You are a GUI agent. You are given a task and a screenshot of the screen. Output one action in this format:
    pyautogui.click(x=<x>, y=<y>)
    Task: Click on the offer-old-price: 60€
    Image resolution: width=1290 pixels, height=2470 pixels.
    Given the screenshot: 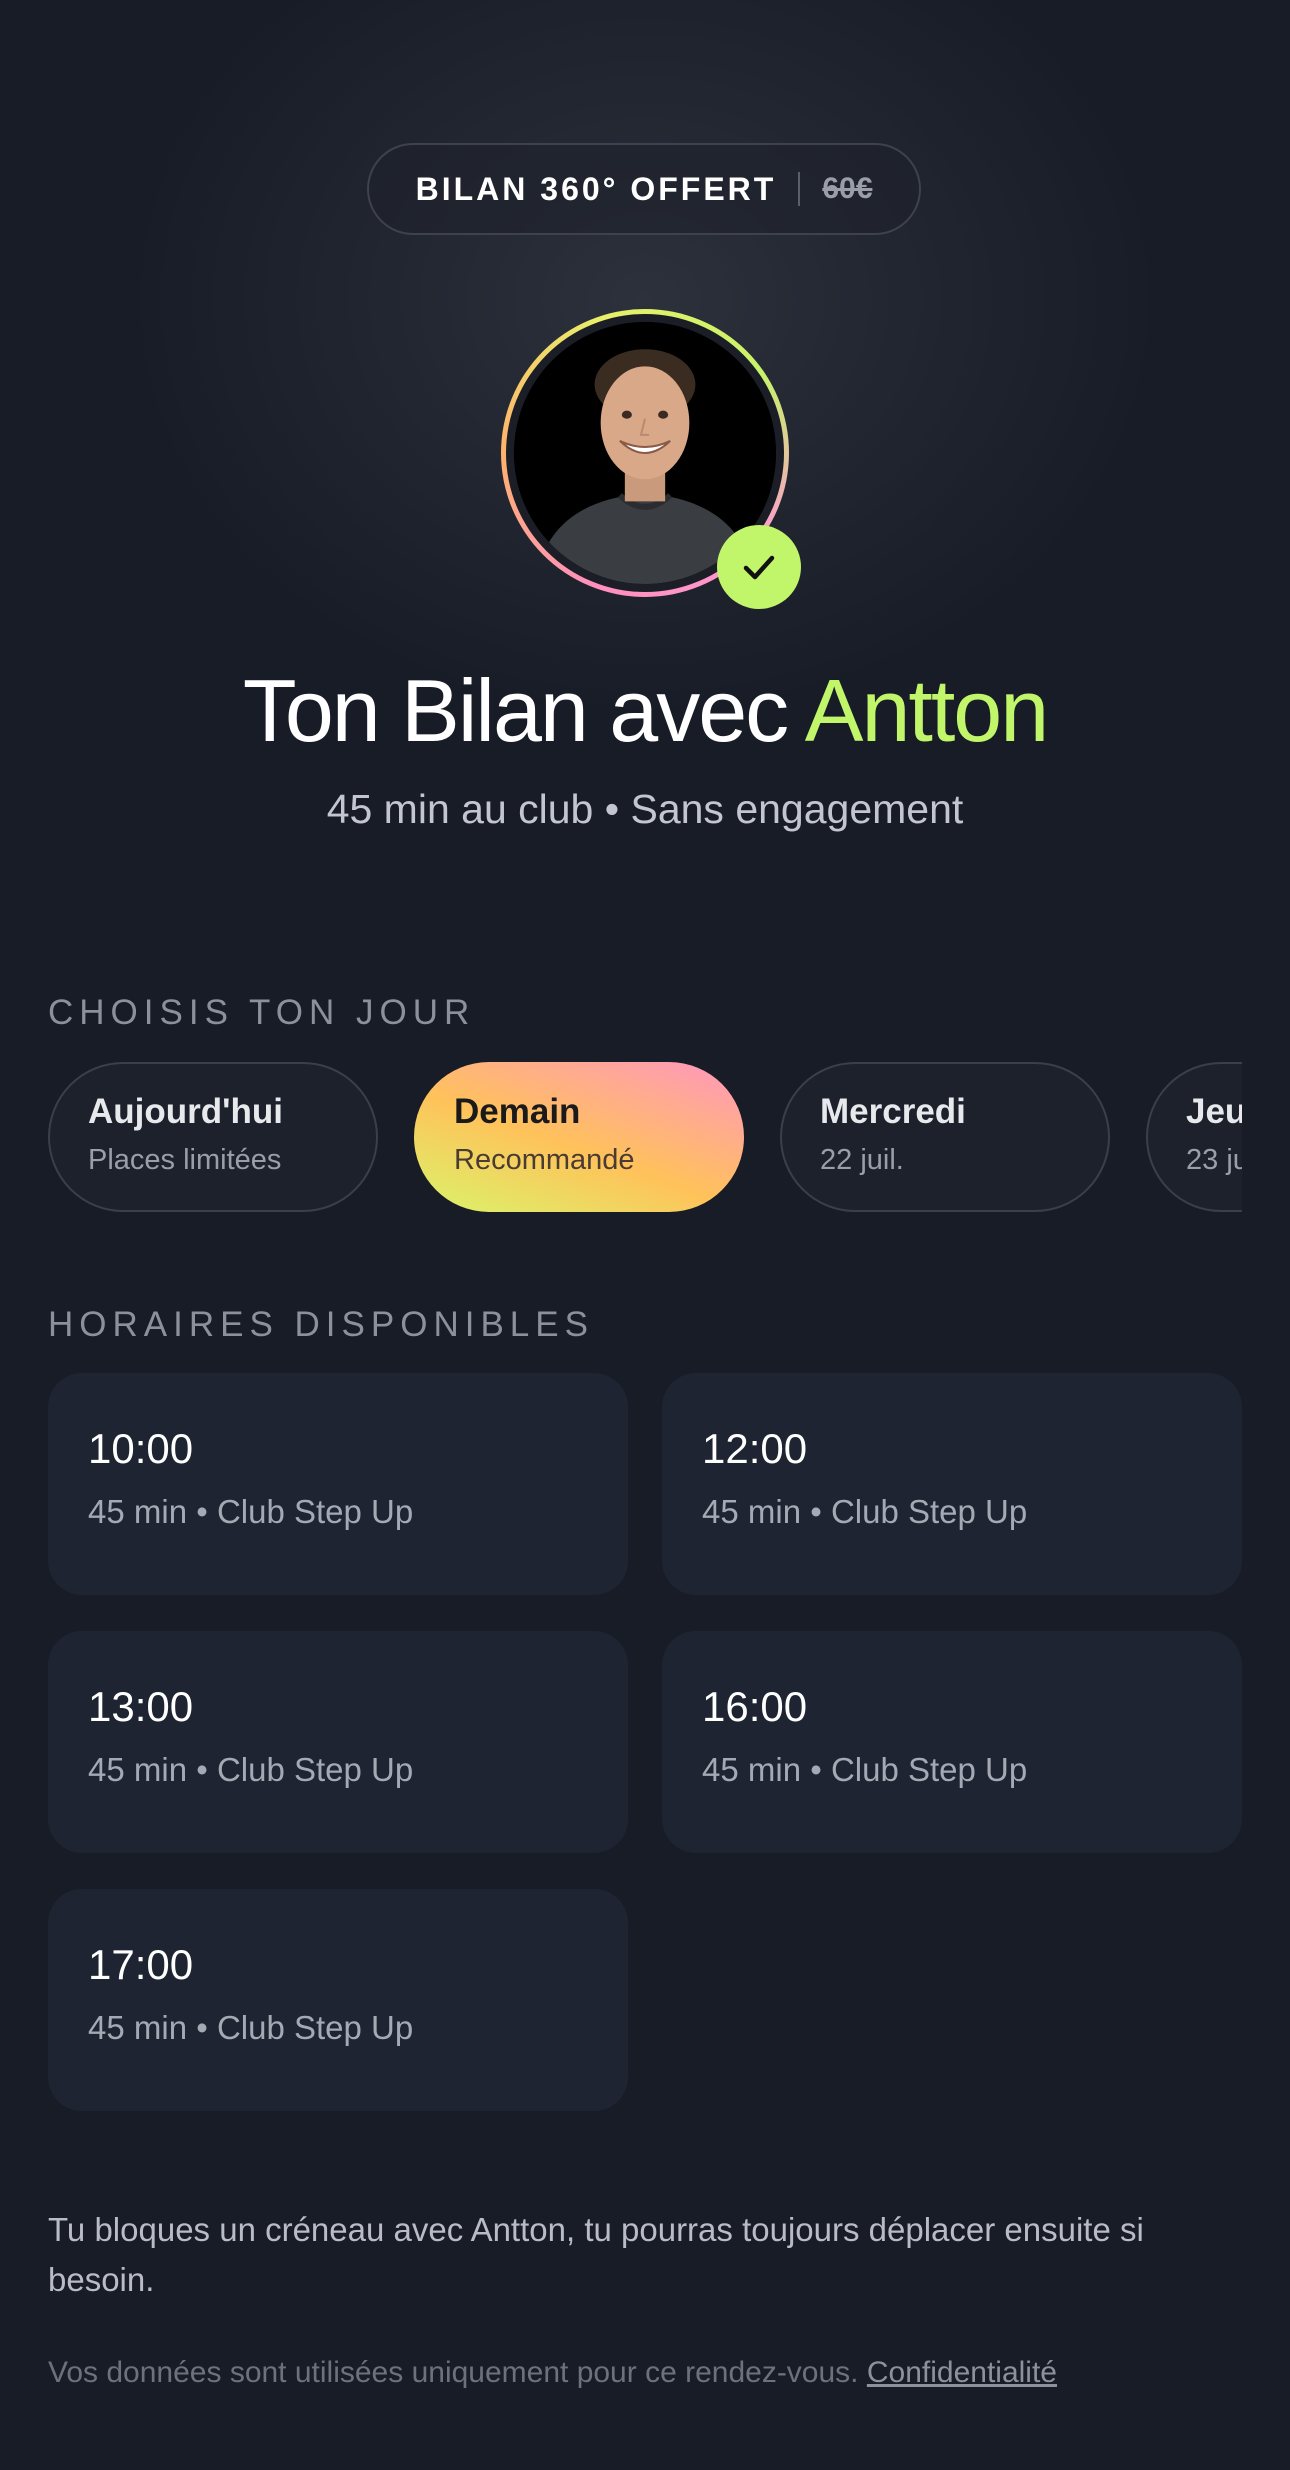 What is the action you would take?
    pyautogui.click(x=847, y=188)
    